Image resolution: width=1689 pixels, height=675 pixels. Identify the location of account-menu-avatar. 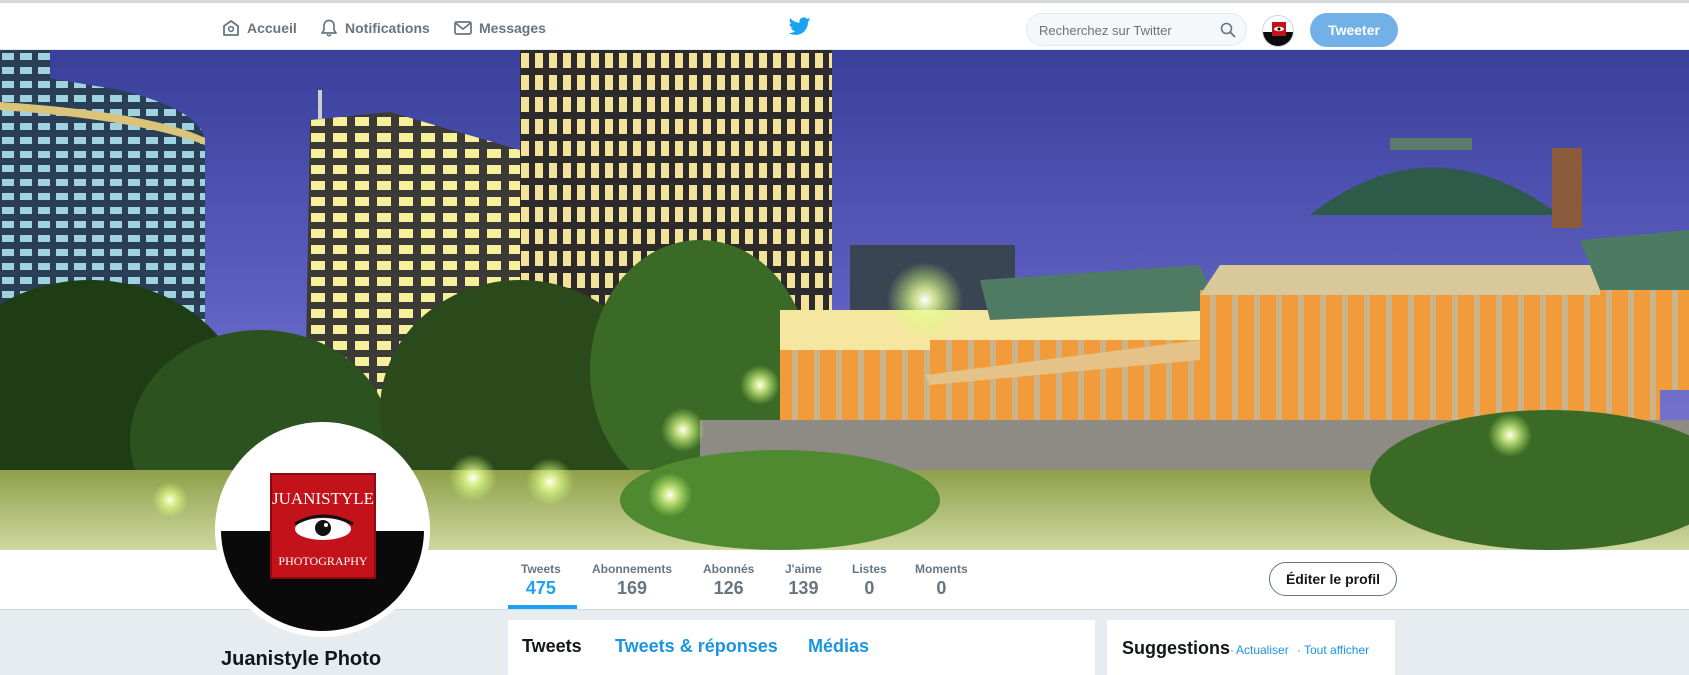
(1278, 31).